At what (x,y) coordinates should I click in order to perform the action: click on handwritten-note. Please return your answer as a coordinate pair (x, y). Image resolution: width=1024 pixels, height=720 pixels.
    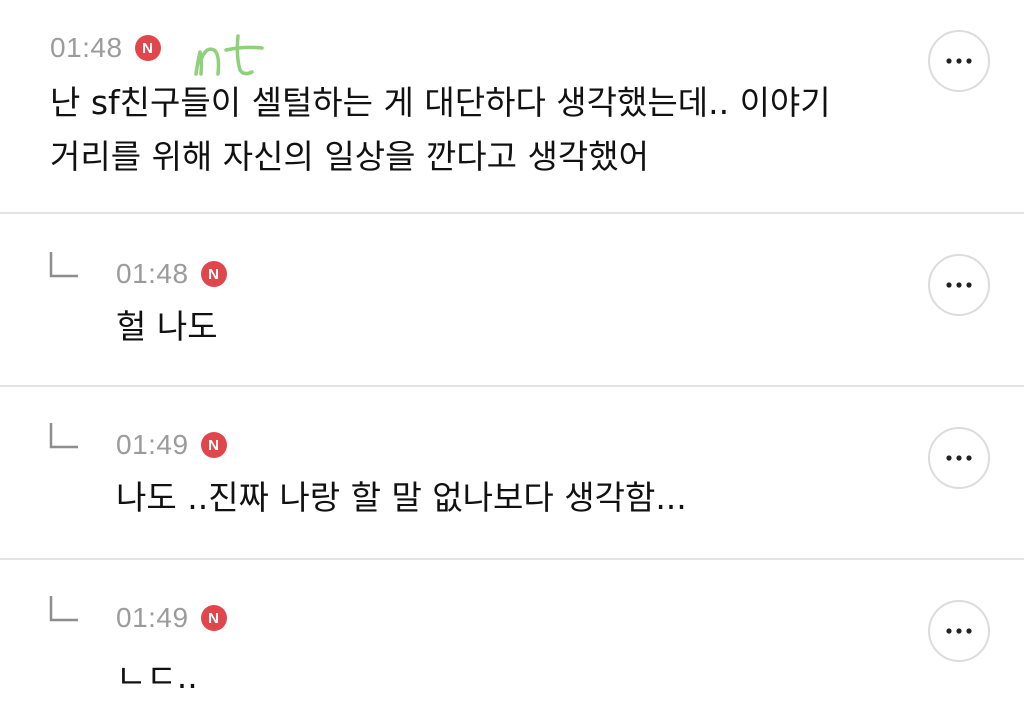
    Looking at the image, I should click on (229, 55).